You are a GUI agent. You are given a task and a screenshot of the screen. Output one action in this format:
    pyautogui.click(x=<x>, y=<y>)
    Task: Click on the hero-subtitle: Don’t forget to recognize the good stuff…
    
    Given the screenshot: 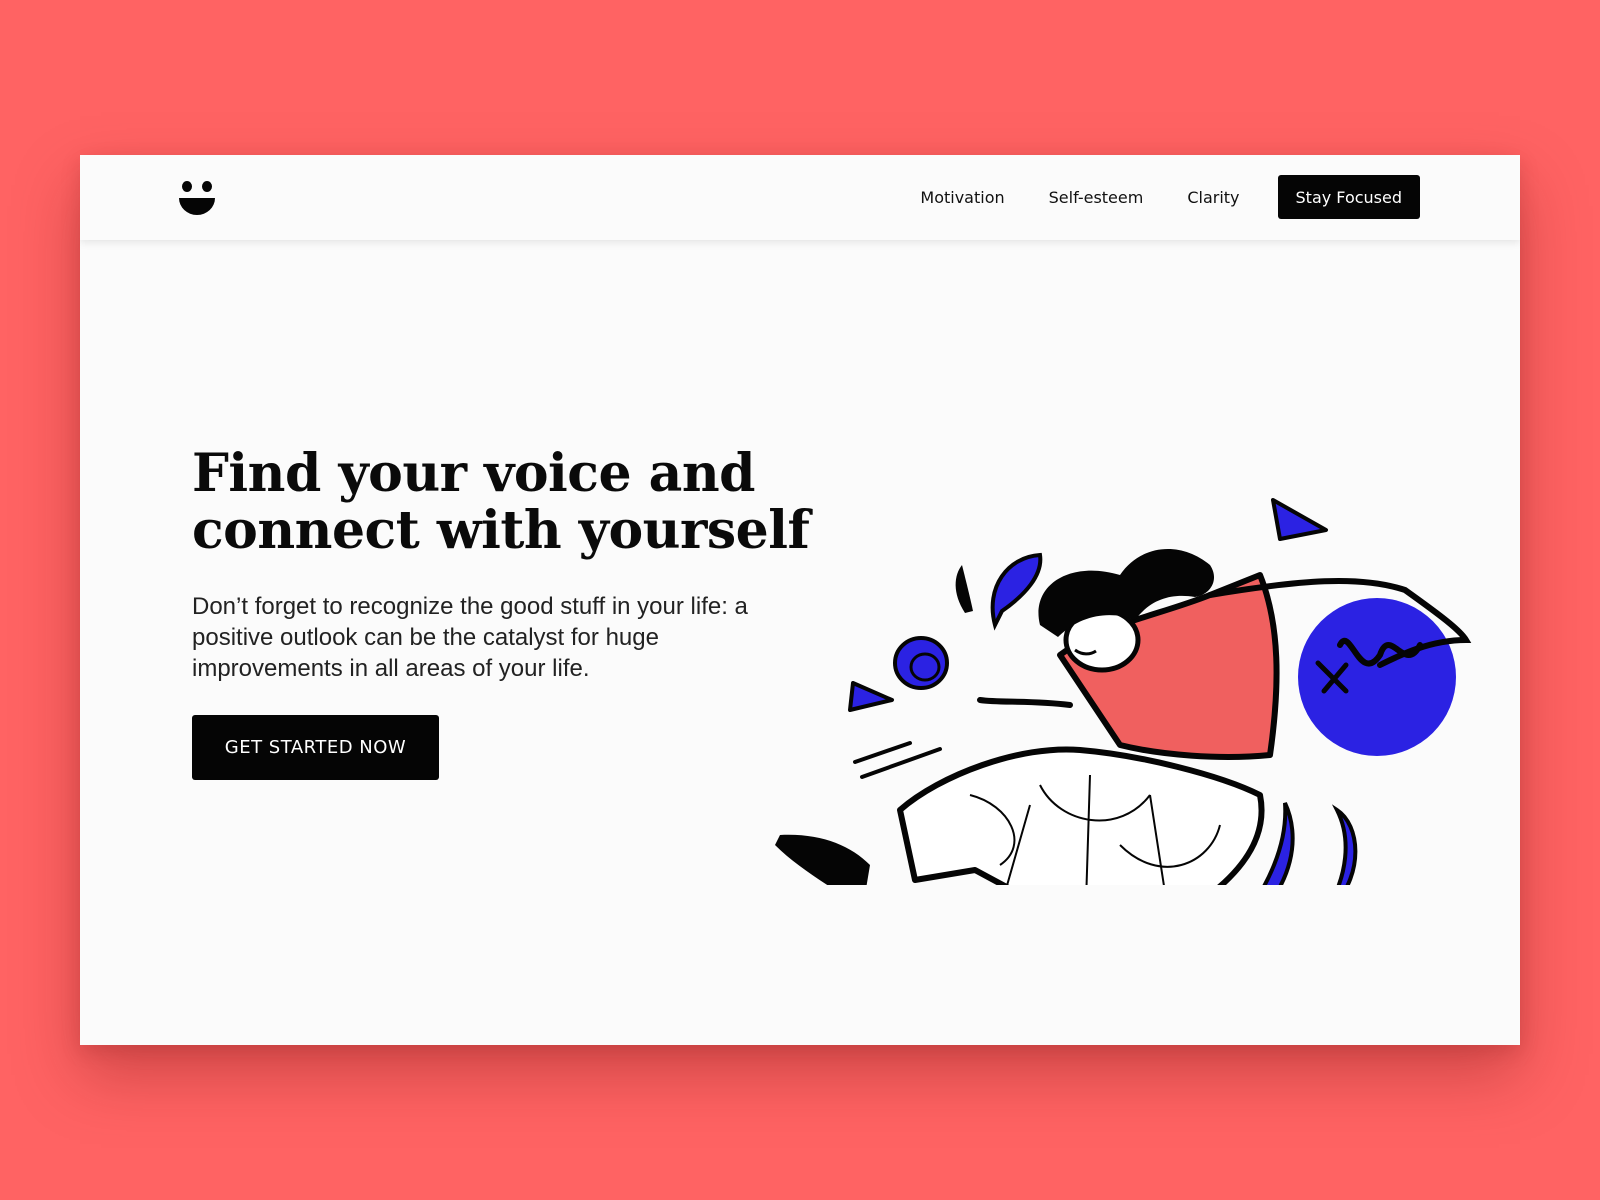 What is the action you would take?
    pyautogui.click(x=470, y=637)
    